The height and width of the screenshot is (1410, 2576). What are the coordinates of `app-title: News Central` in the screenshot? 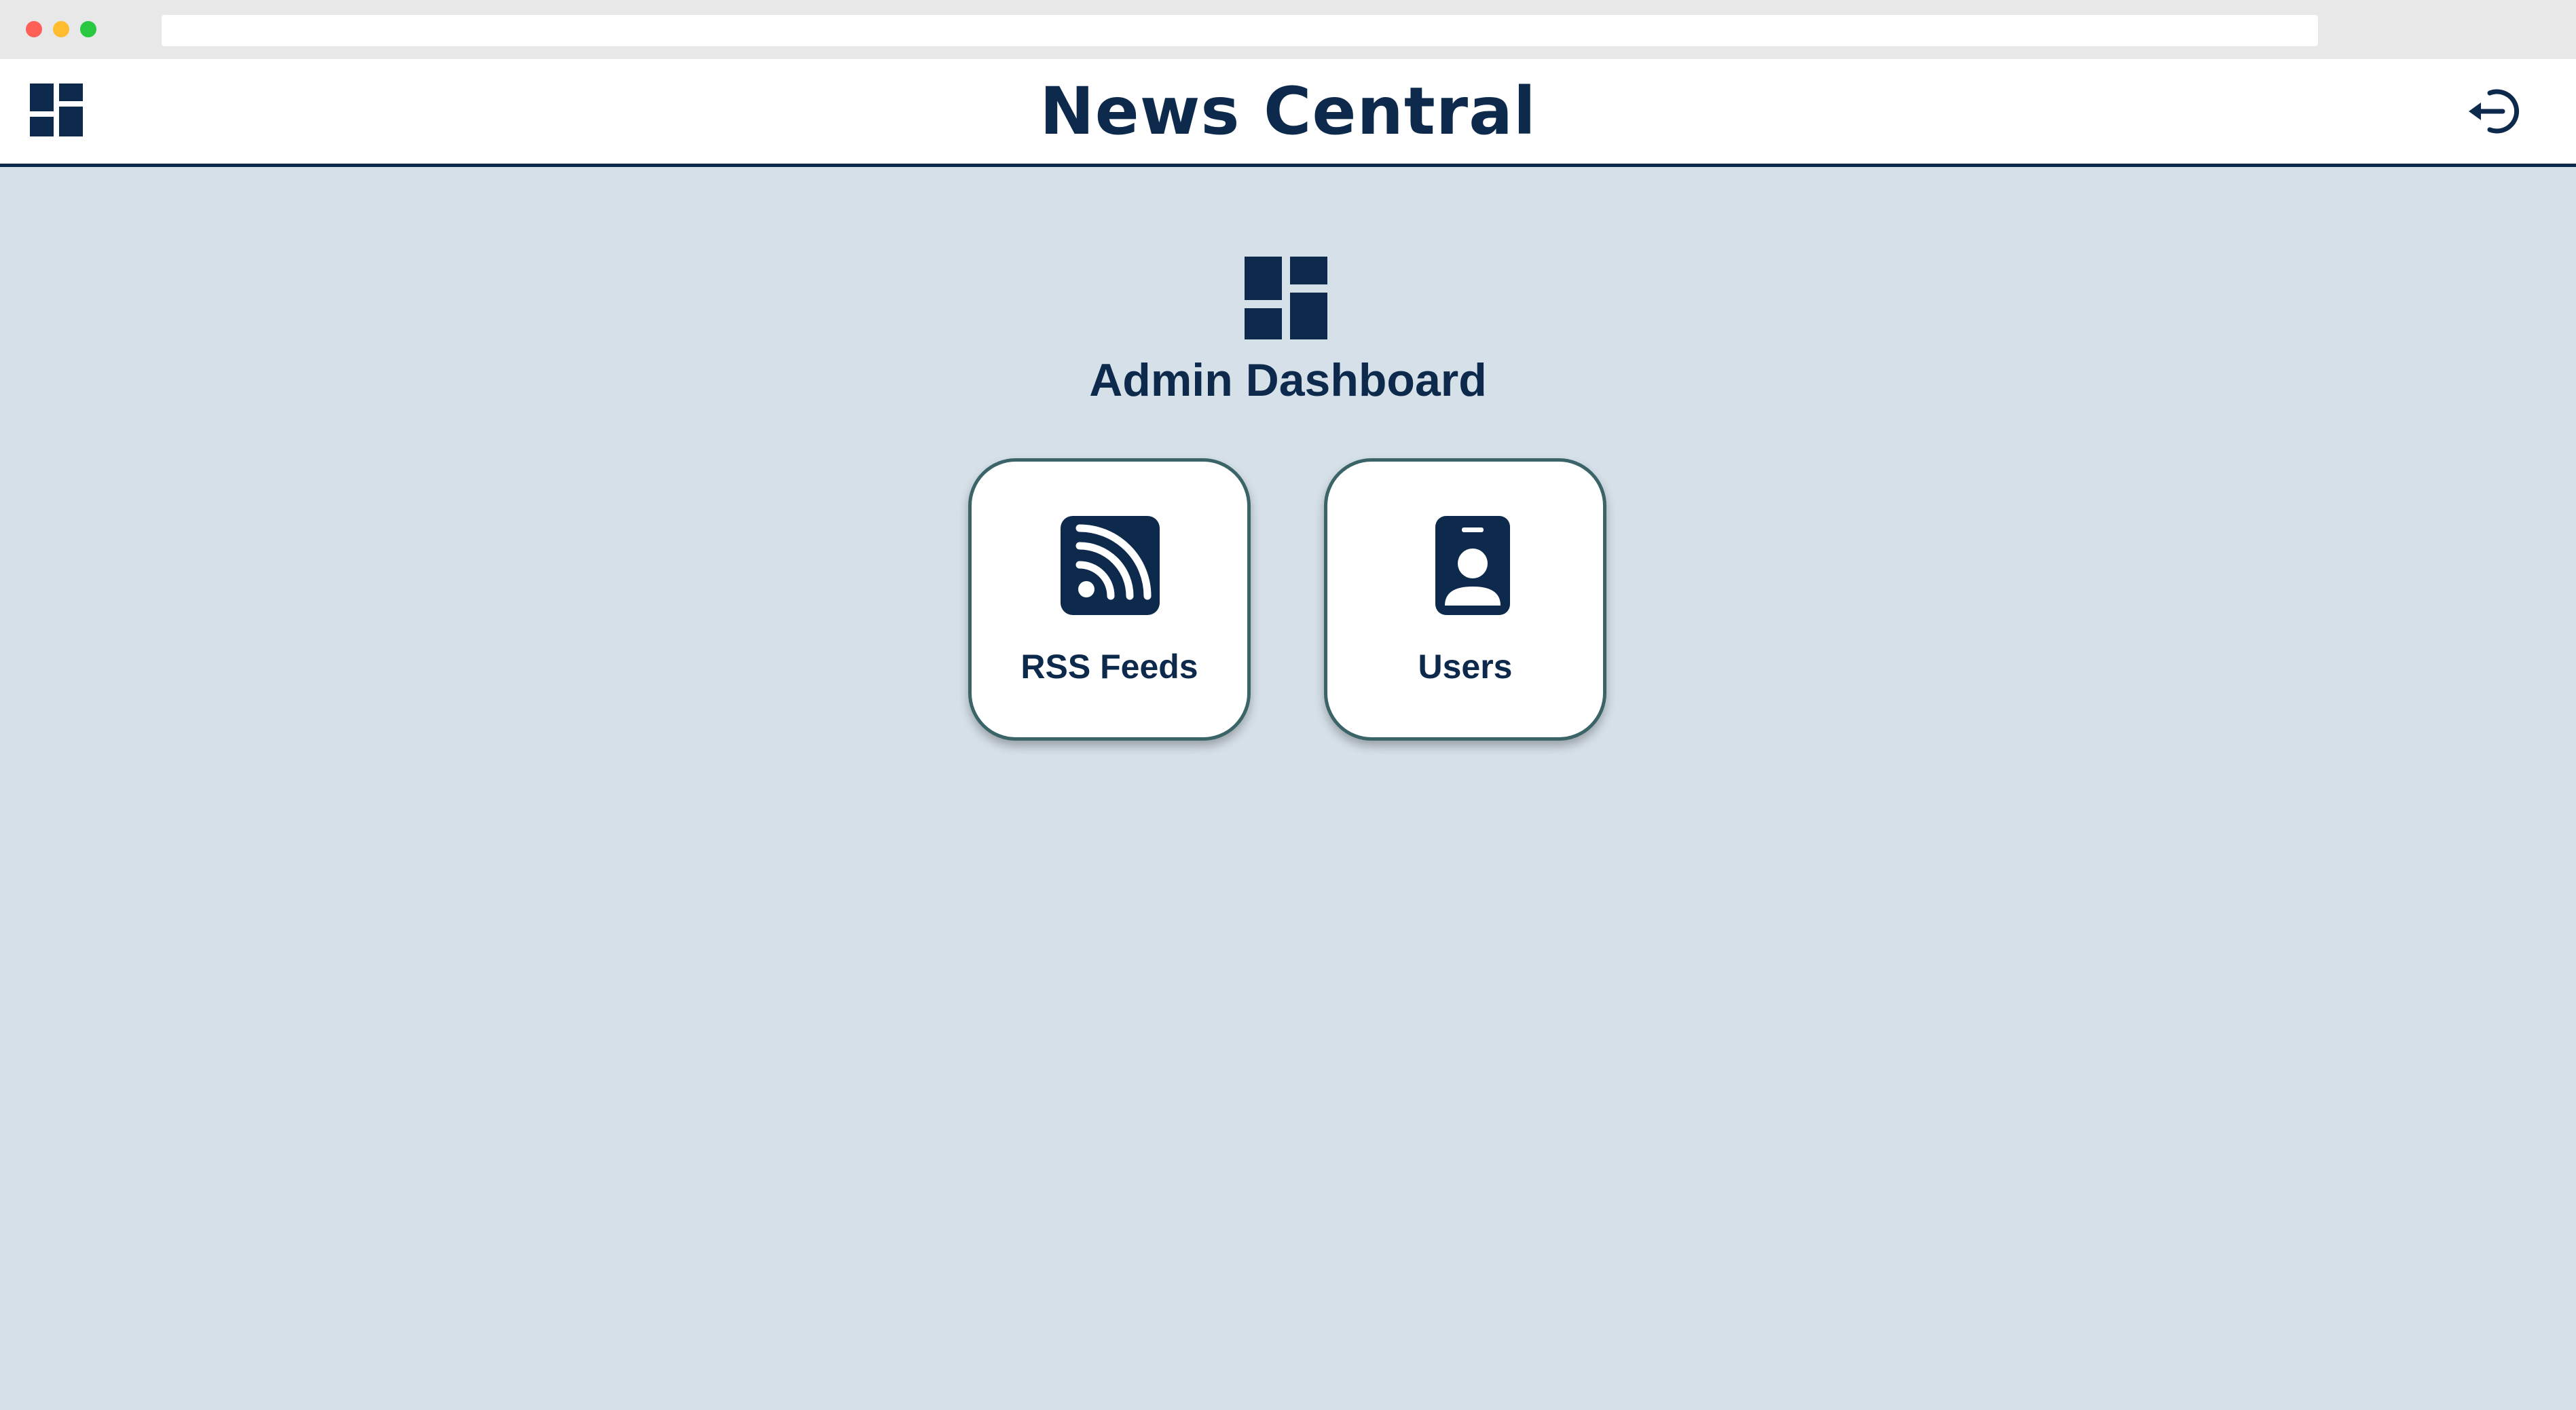 It's located at (1288, 111).